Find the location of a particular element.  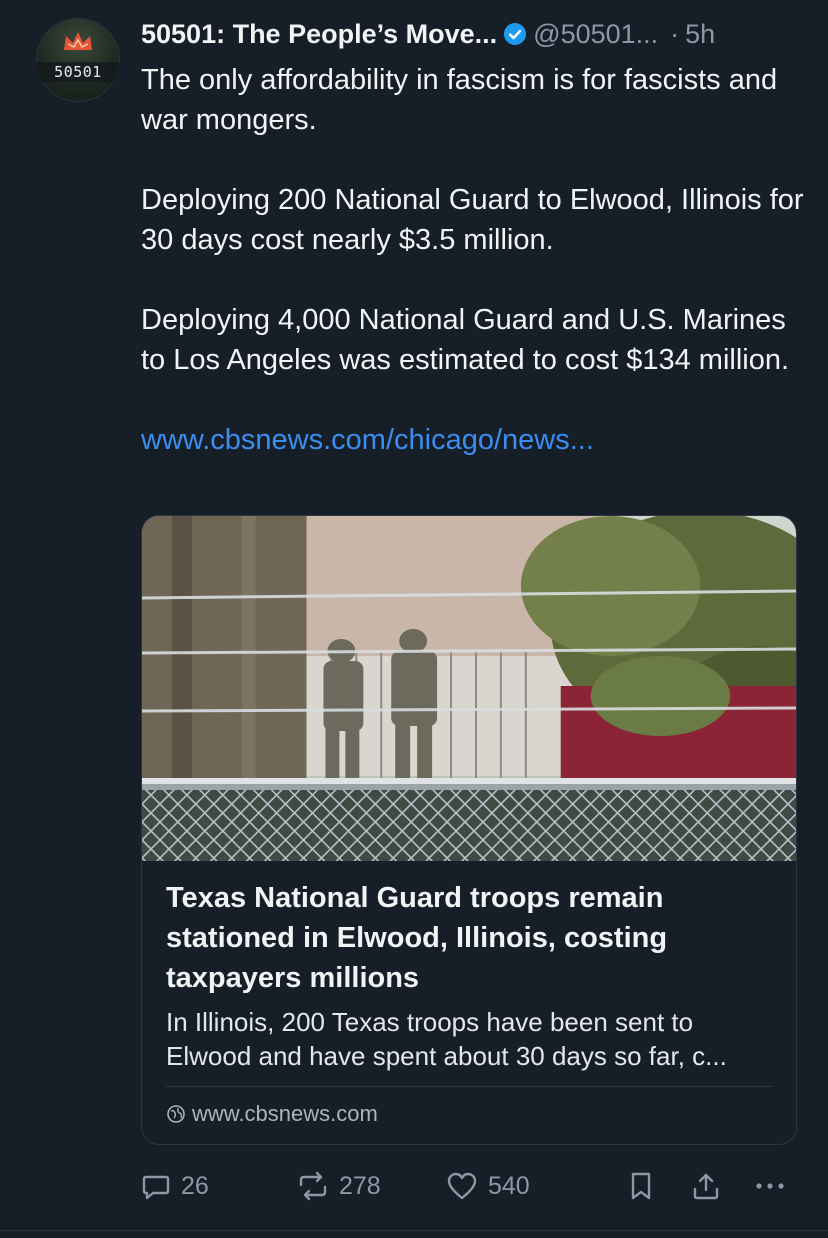

card-domain-text: www.cbsnews.com is located at coordinates (285, 1113).